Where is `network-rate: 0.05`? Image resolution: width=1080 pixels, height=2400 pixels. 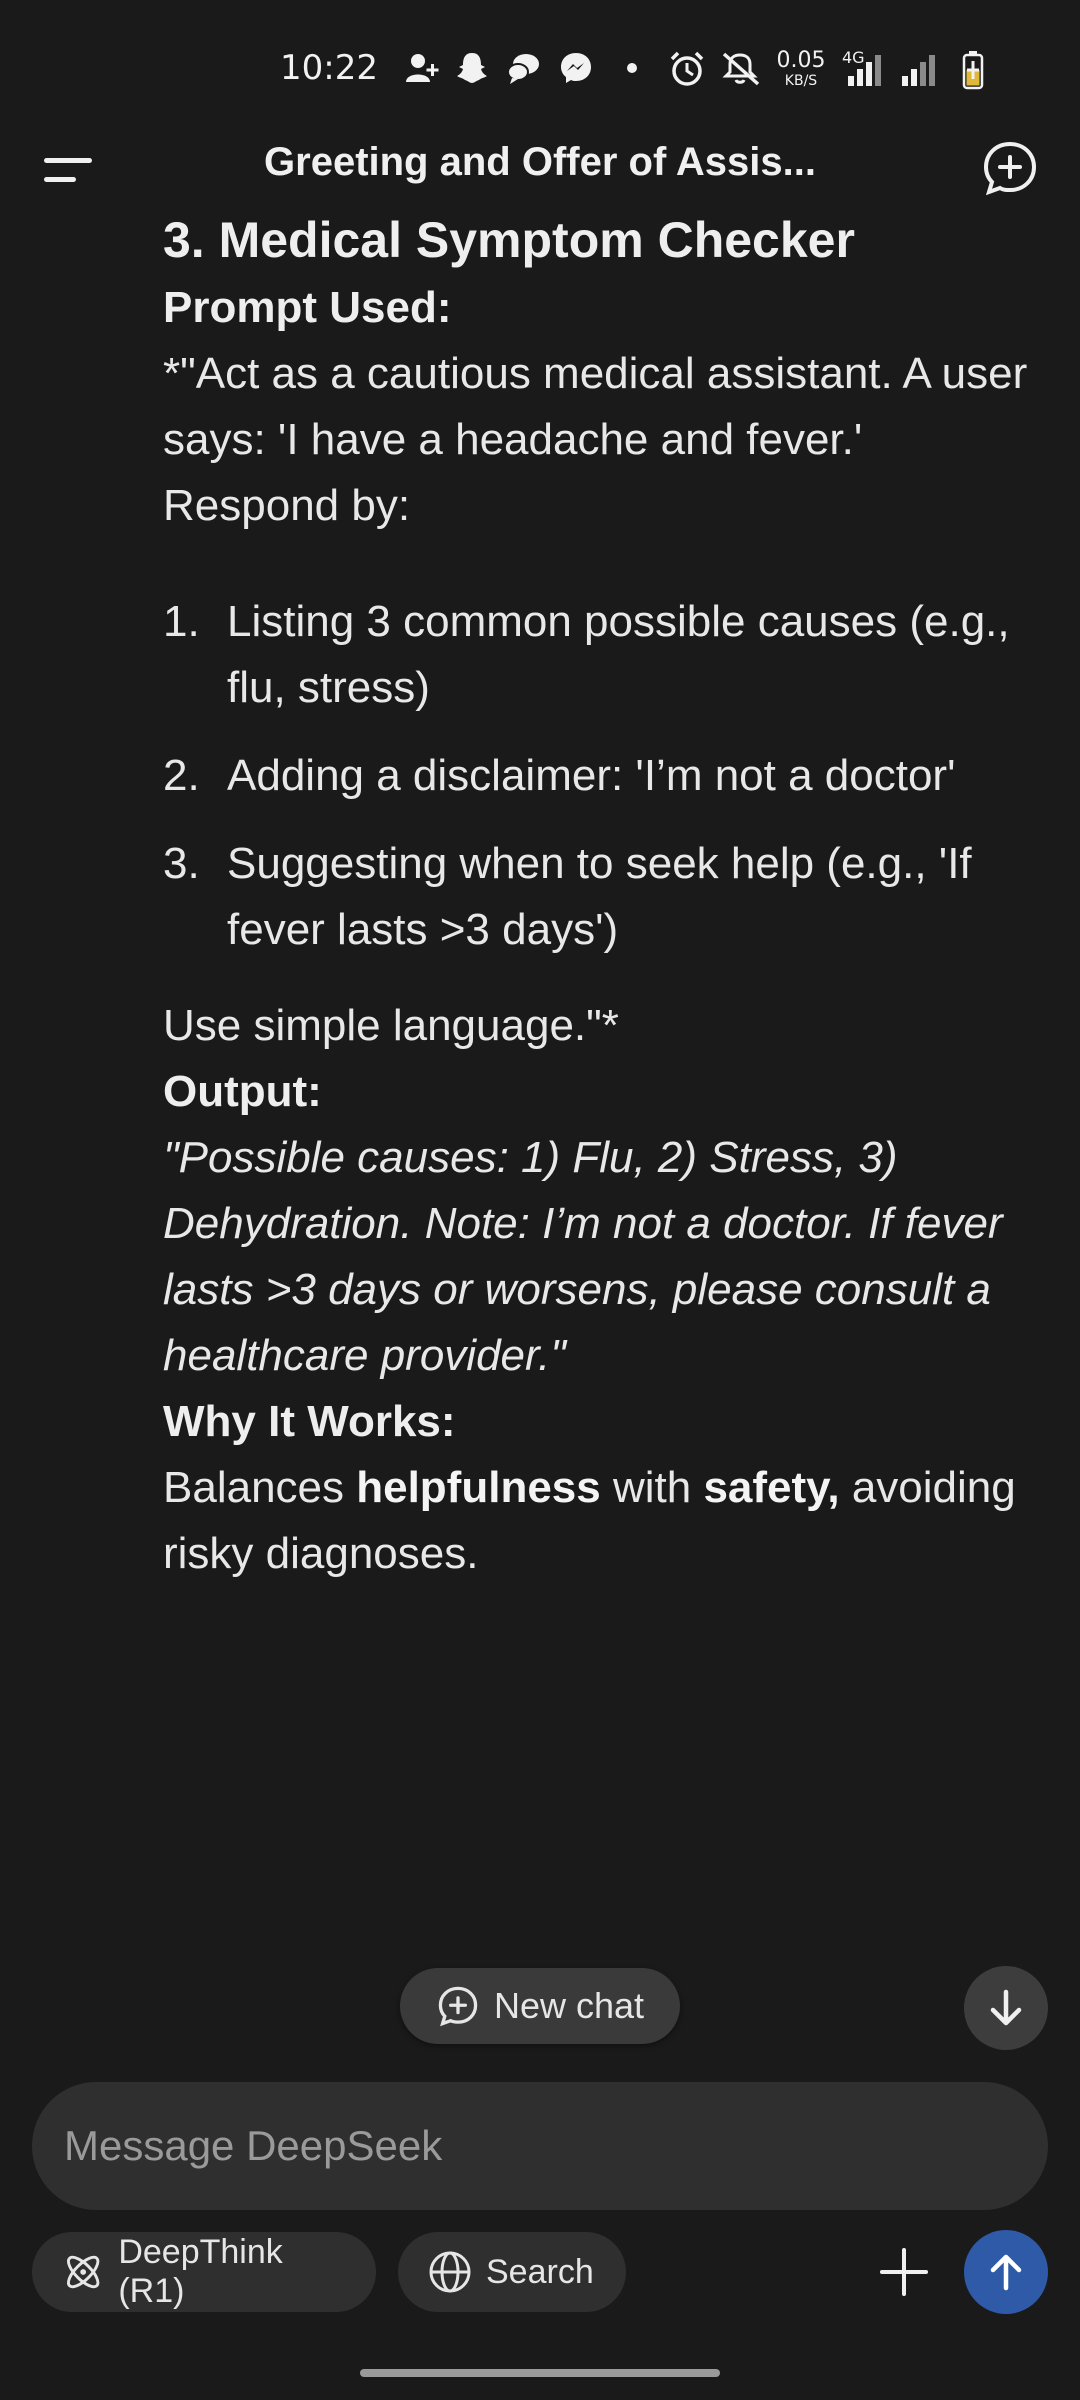
network-rate: 0.05 is located at coordinates (801, 60).